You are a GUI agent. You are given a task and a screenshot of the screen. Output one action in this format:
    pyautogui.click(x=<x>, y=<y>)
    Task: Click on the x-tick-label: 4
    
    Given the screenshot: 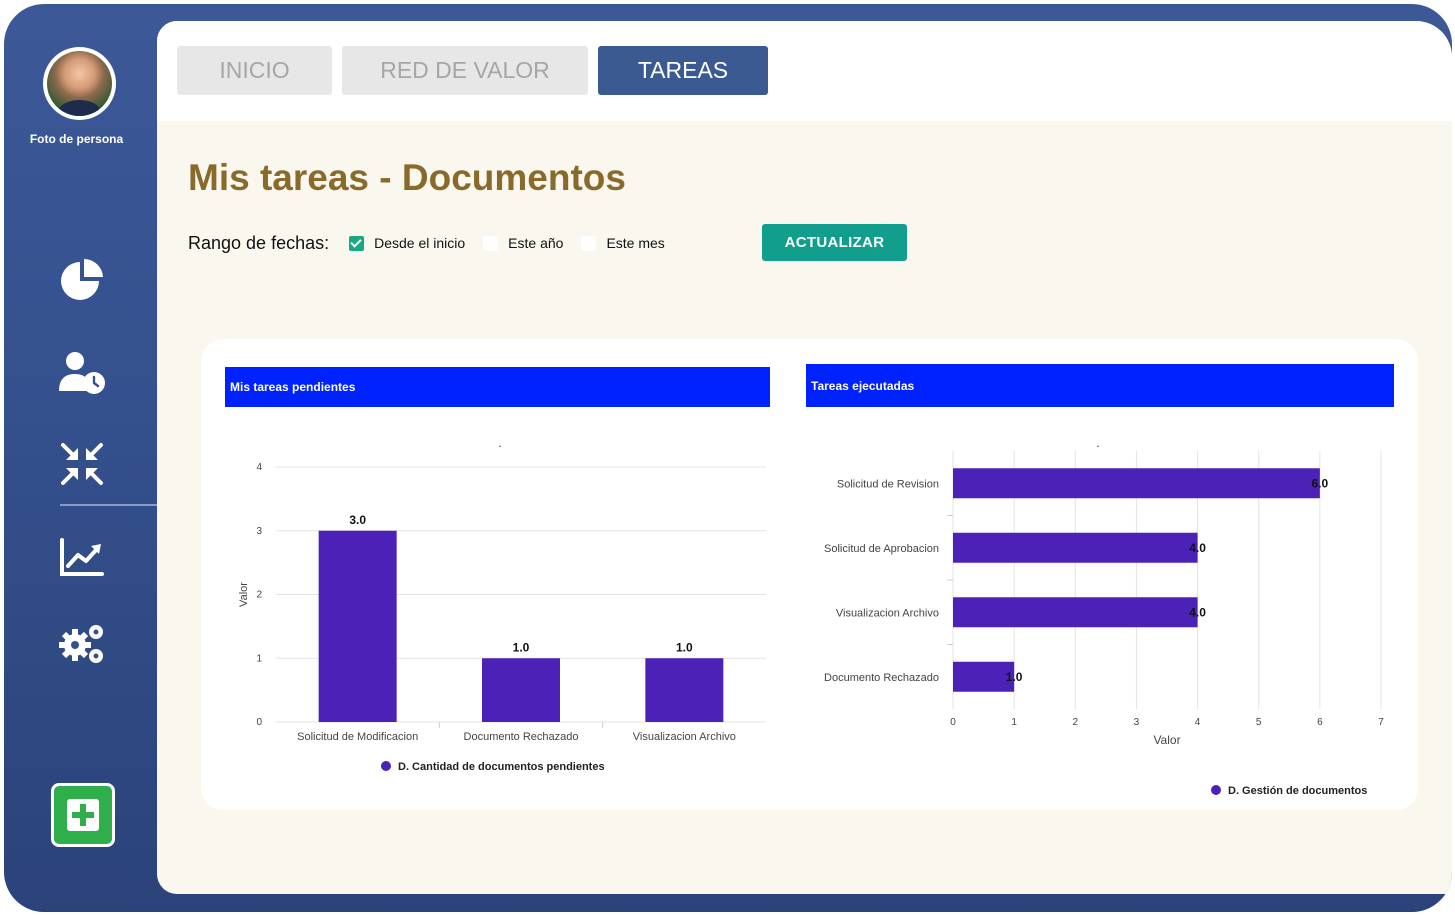 What is the action you would take?
    pyautogui.click(x=1198, y=722)
    